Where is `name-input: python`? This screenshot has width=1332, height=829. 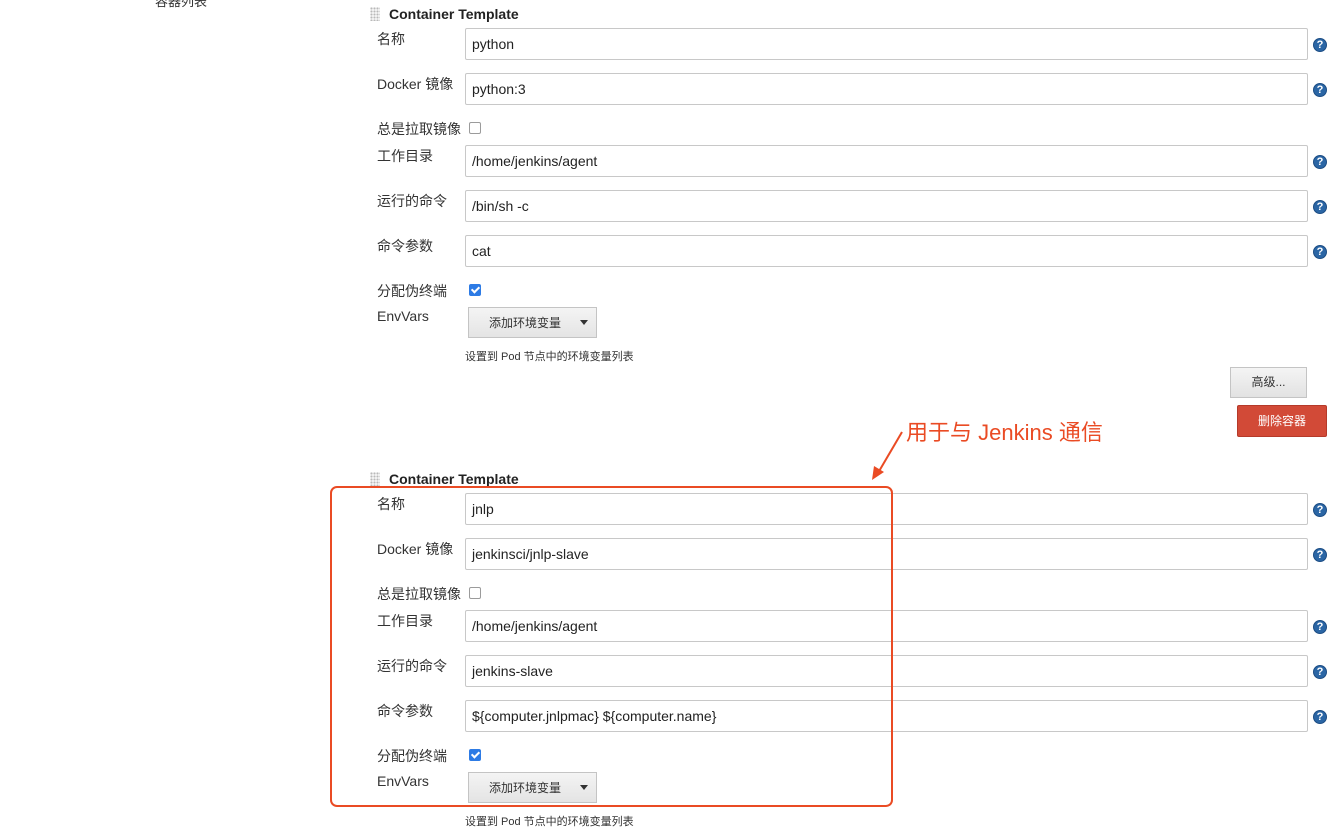 name-input: python is located at coordinates (886, 44).